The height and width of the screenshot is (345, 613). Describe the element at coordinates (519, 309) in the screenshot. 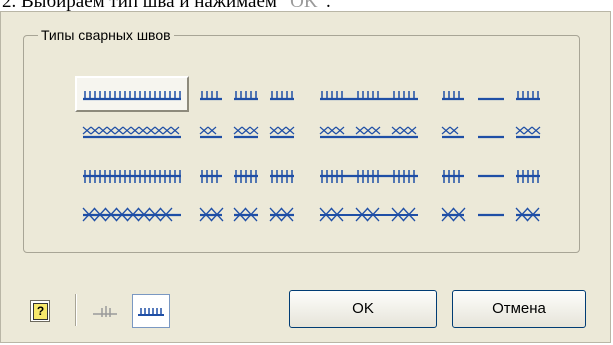

I see `cancel-button: Отмена` at that location.